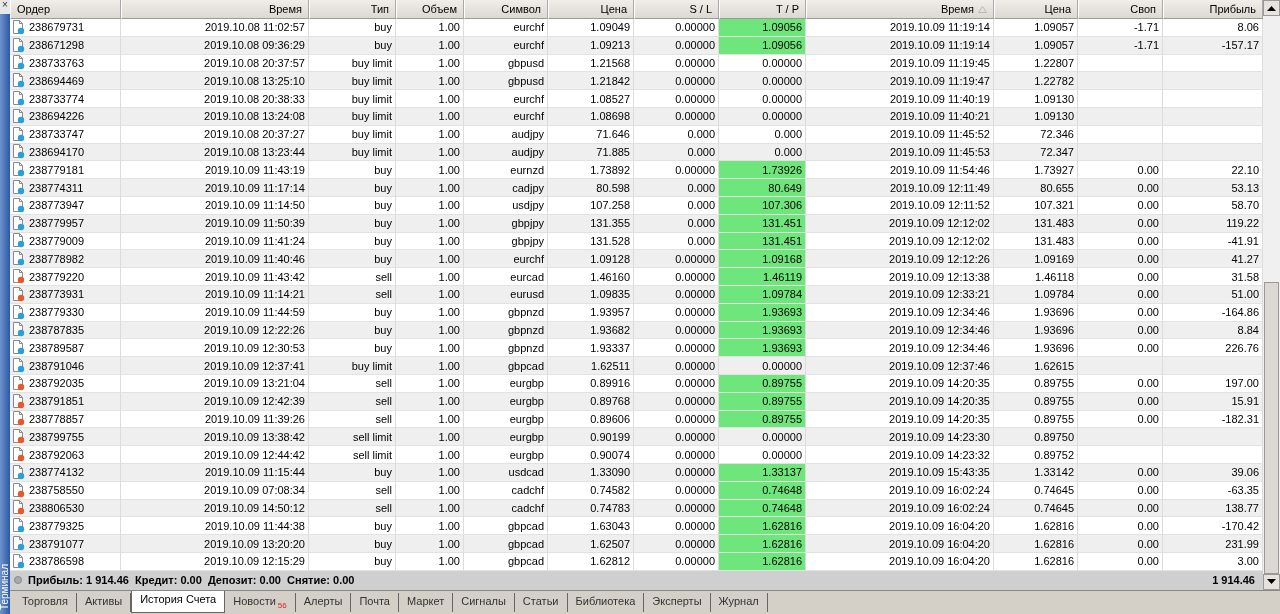 The width and height of the screenshot is (1280, 614). What do you see at coordinates (1036, 188) in the screenshot?
I see `table-cell: 80.655` at bounding box center [1036, 188].